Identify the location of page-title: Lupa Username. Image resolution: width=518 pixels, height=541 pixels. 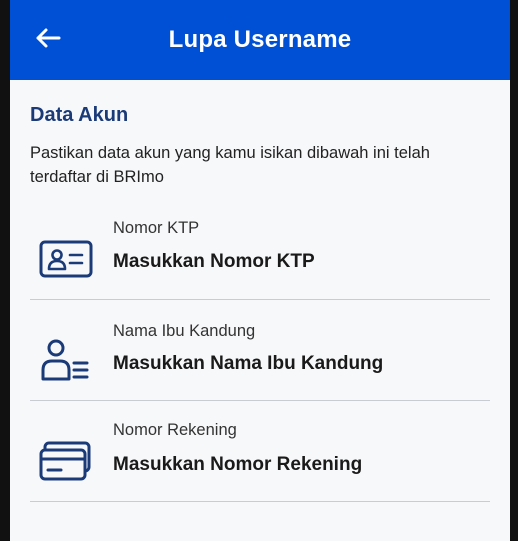
(260, 39).